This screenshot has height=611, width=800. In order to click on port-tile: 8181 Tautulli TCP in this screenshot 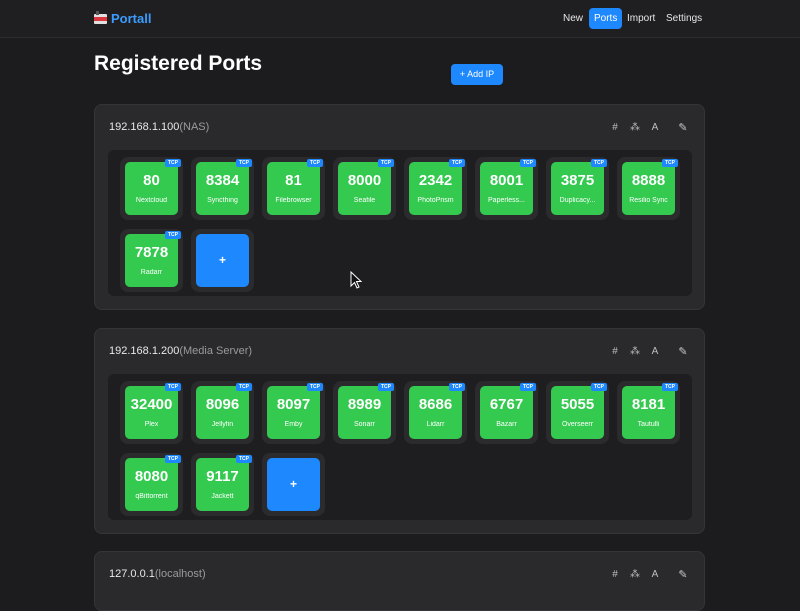, I will do `click(648, 412)`.